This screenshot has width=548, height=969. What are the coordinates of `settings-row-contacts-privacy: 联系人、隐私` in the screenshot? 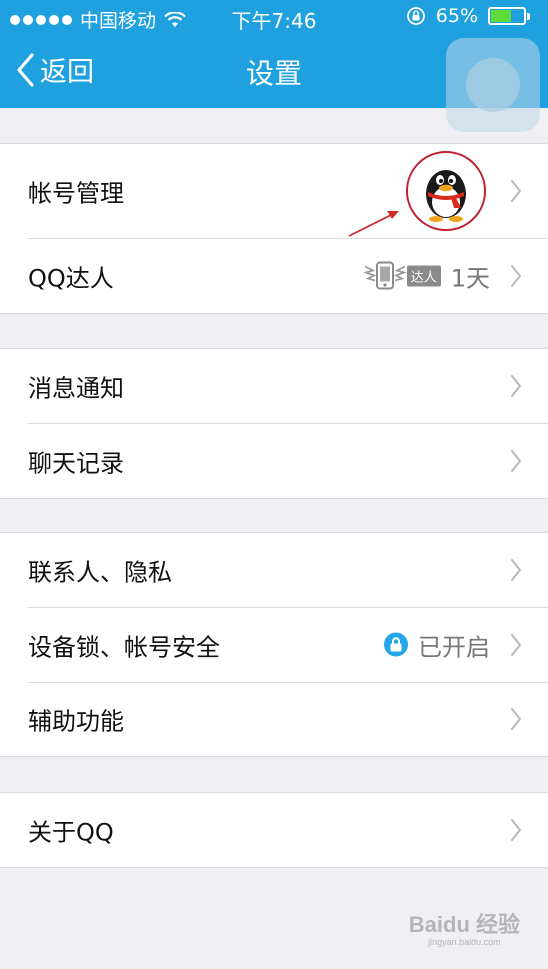 It's located at (274, 570).